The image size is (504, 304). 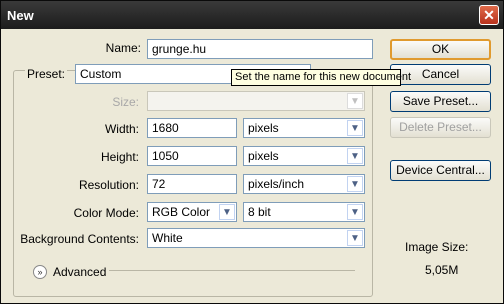 What do you see at coordinates (101, 74) in the screenshot?
I see `preset-value: Custom` at bounding box center [101, 74].